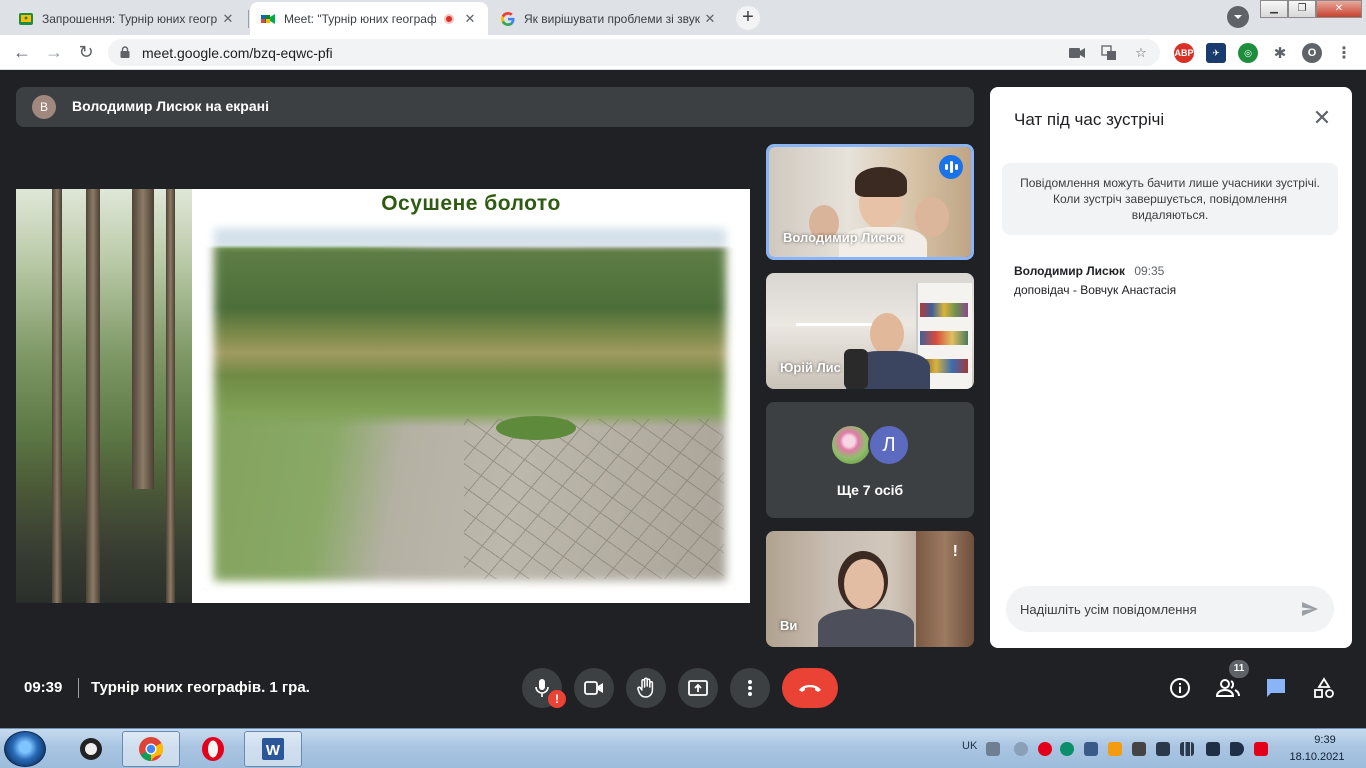 This screenshot has width=1366, height=768. I want to click on more-options-button, so click(750, 688).